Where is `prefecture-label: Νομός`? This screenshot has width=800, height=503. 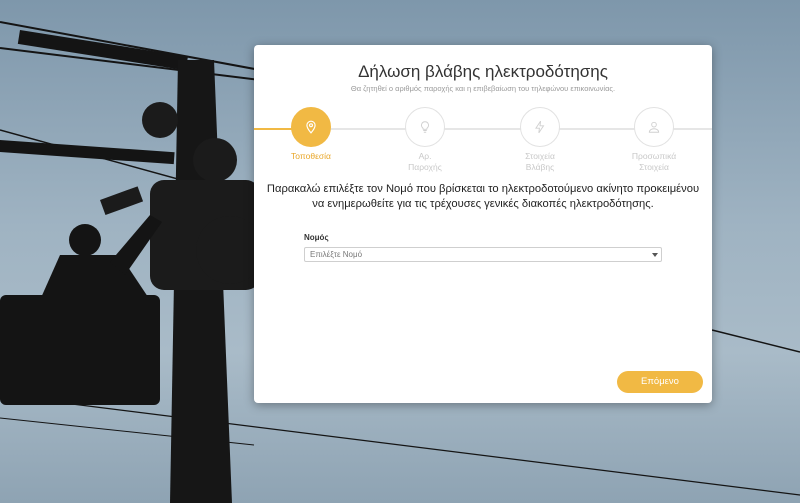
prefecture-label: Νομός is located at coordinates (316, 237).